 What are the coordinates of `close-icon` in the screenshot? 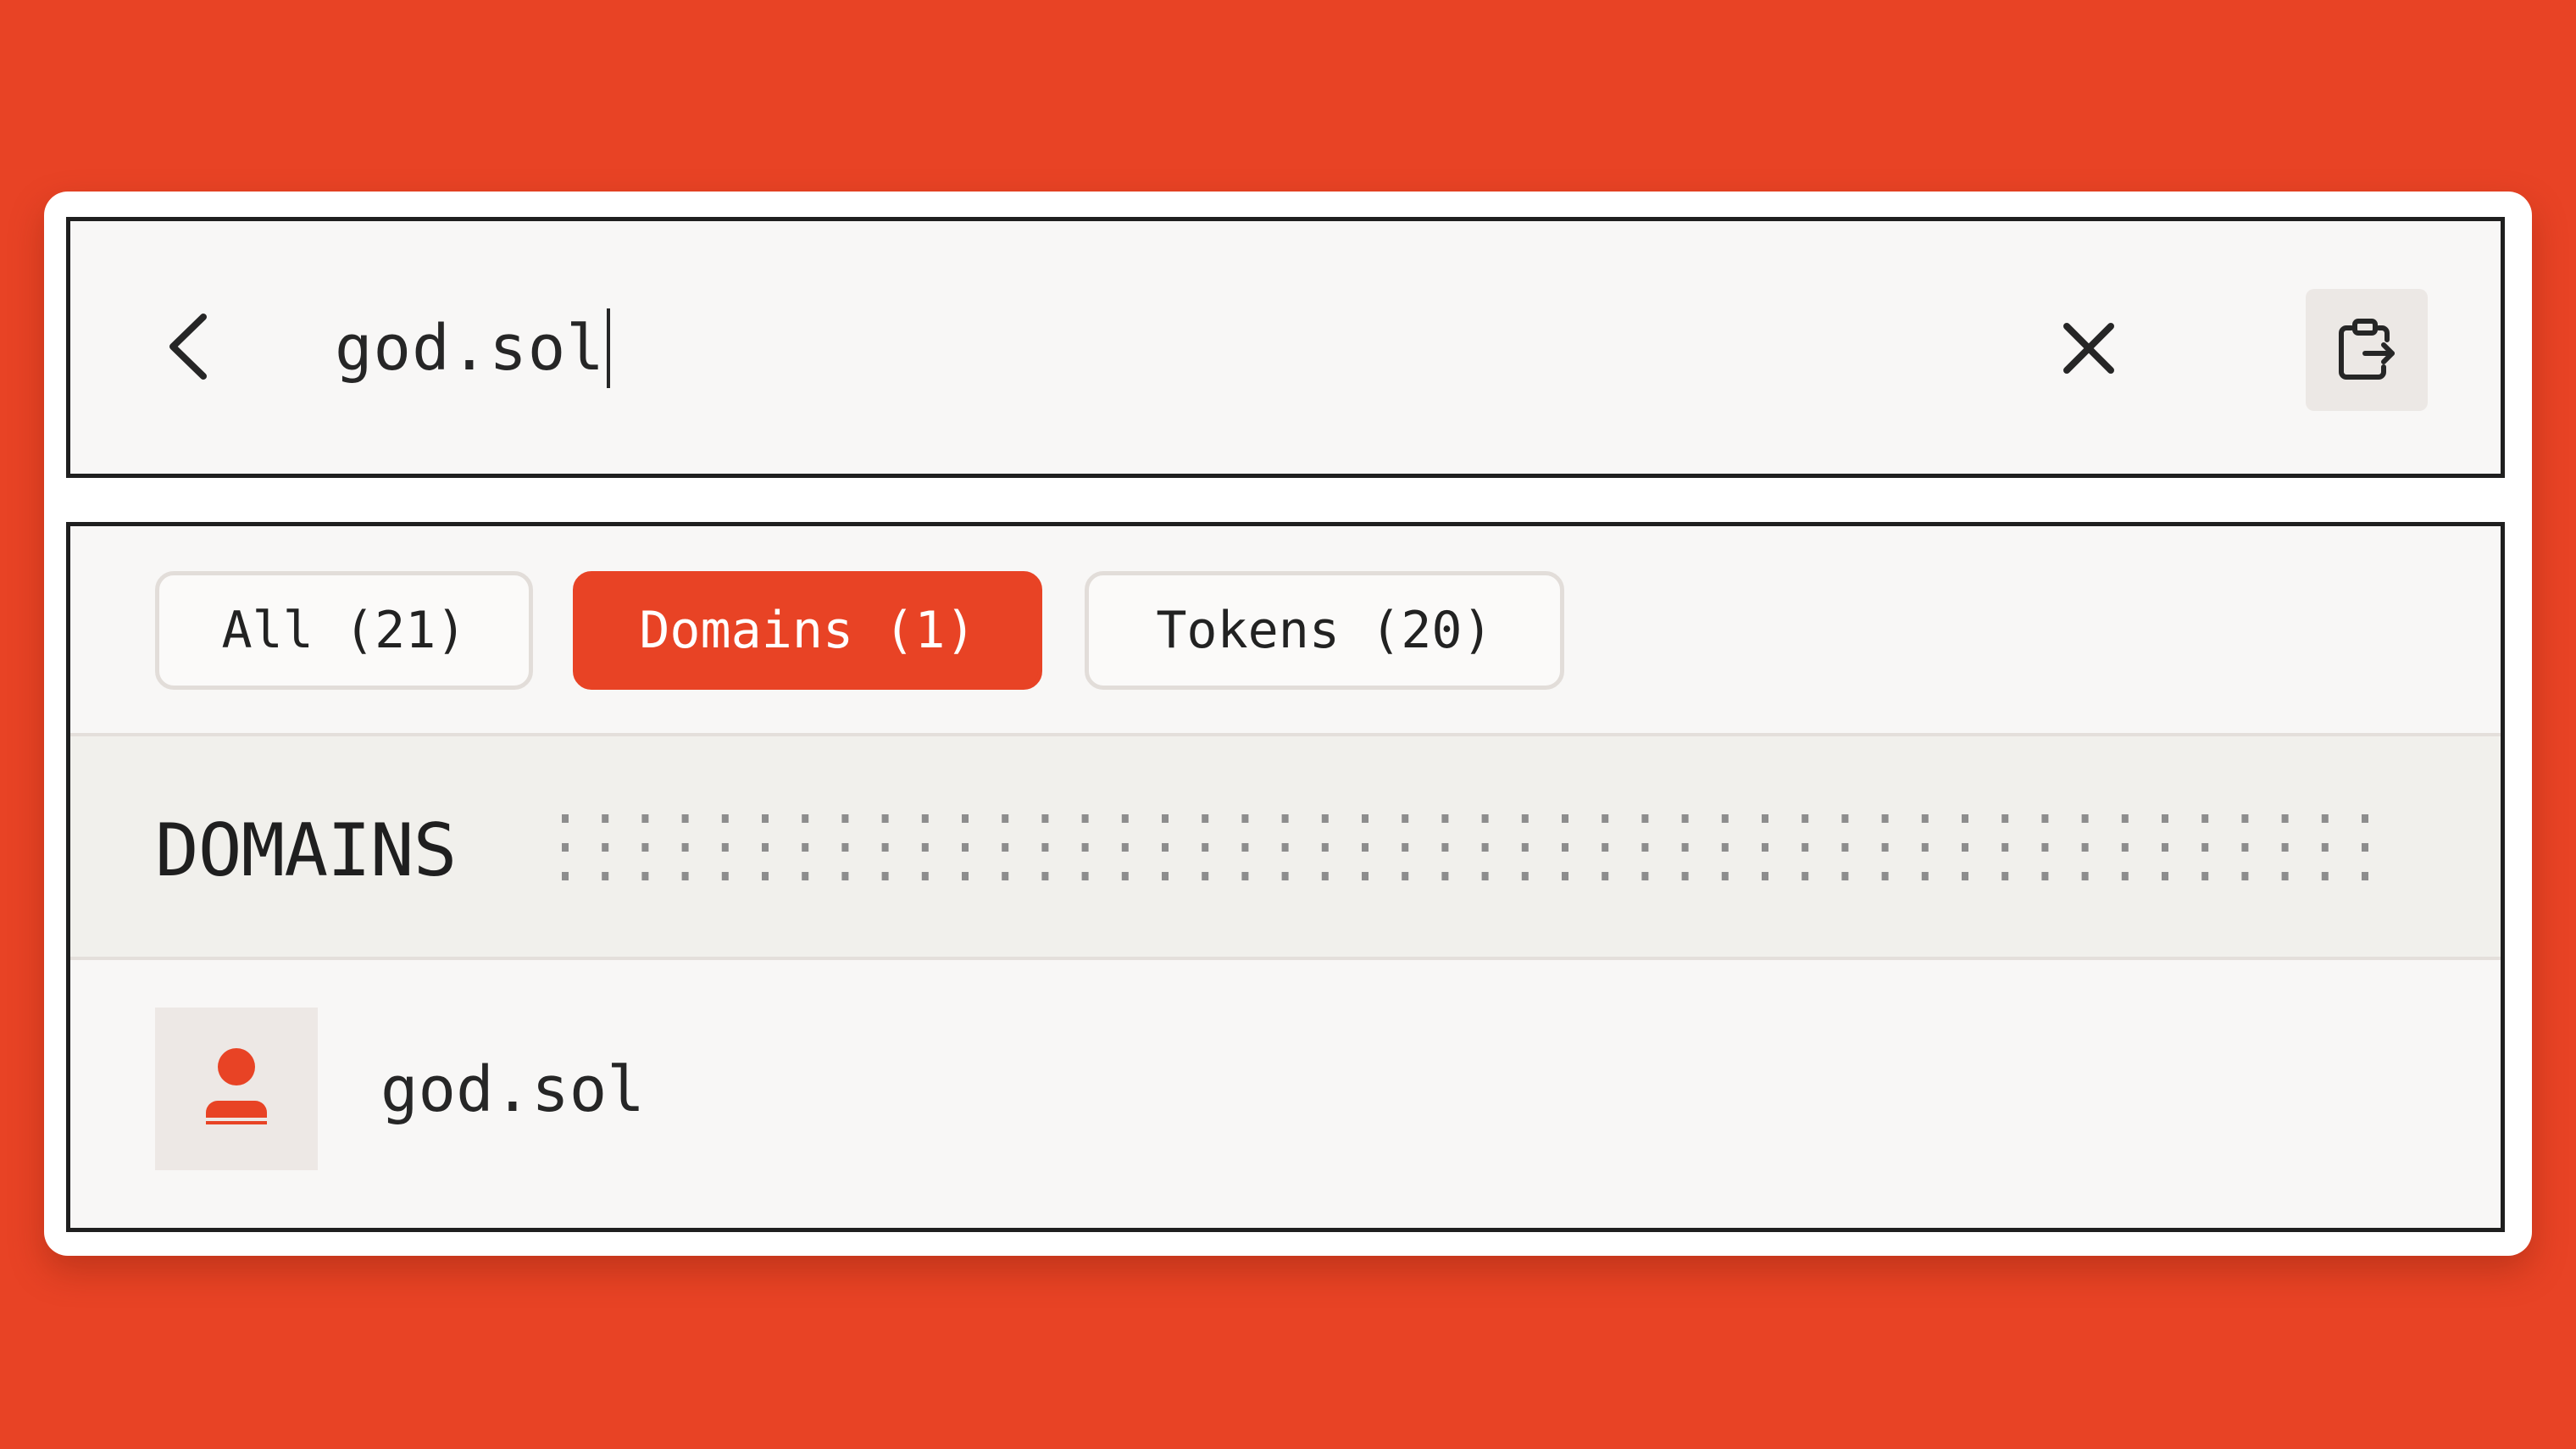 It's located at (2088, 348).